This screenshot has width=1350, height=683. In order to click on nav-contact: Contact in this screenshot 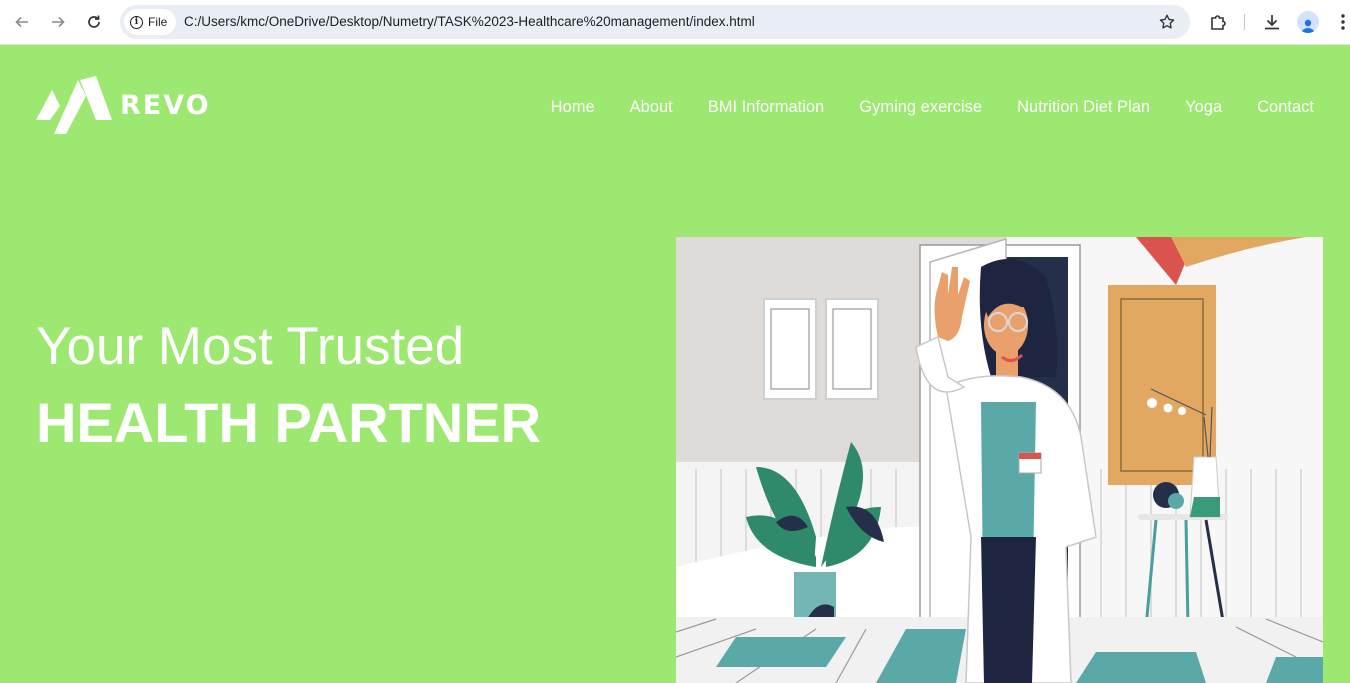, I will do `click(1285, 107)`.